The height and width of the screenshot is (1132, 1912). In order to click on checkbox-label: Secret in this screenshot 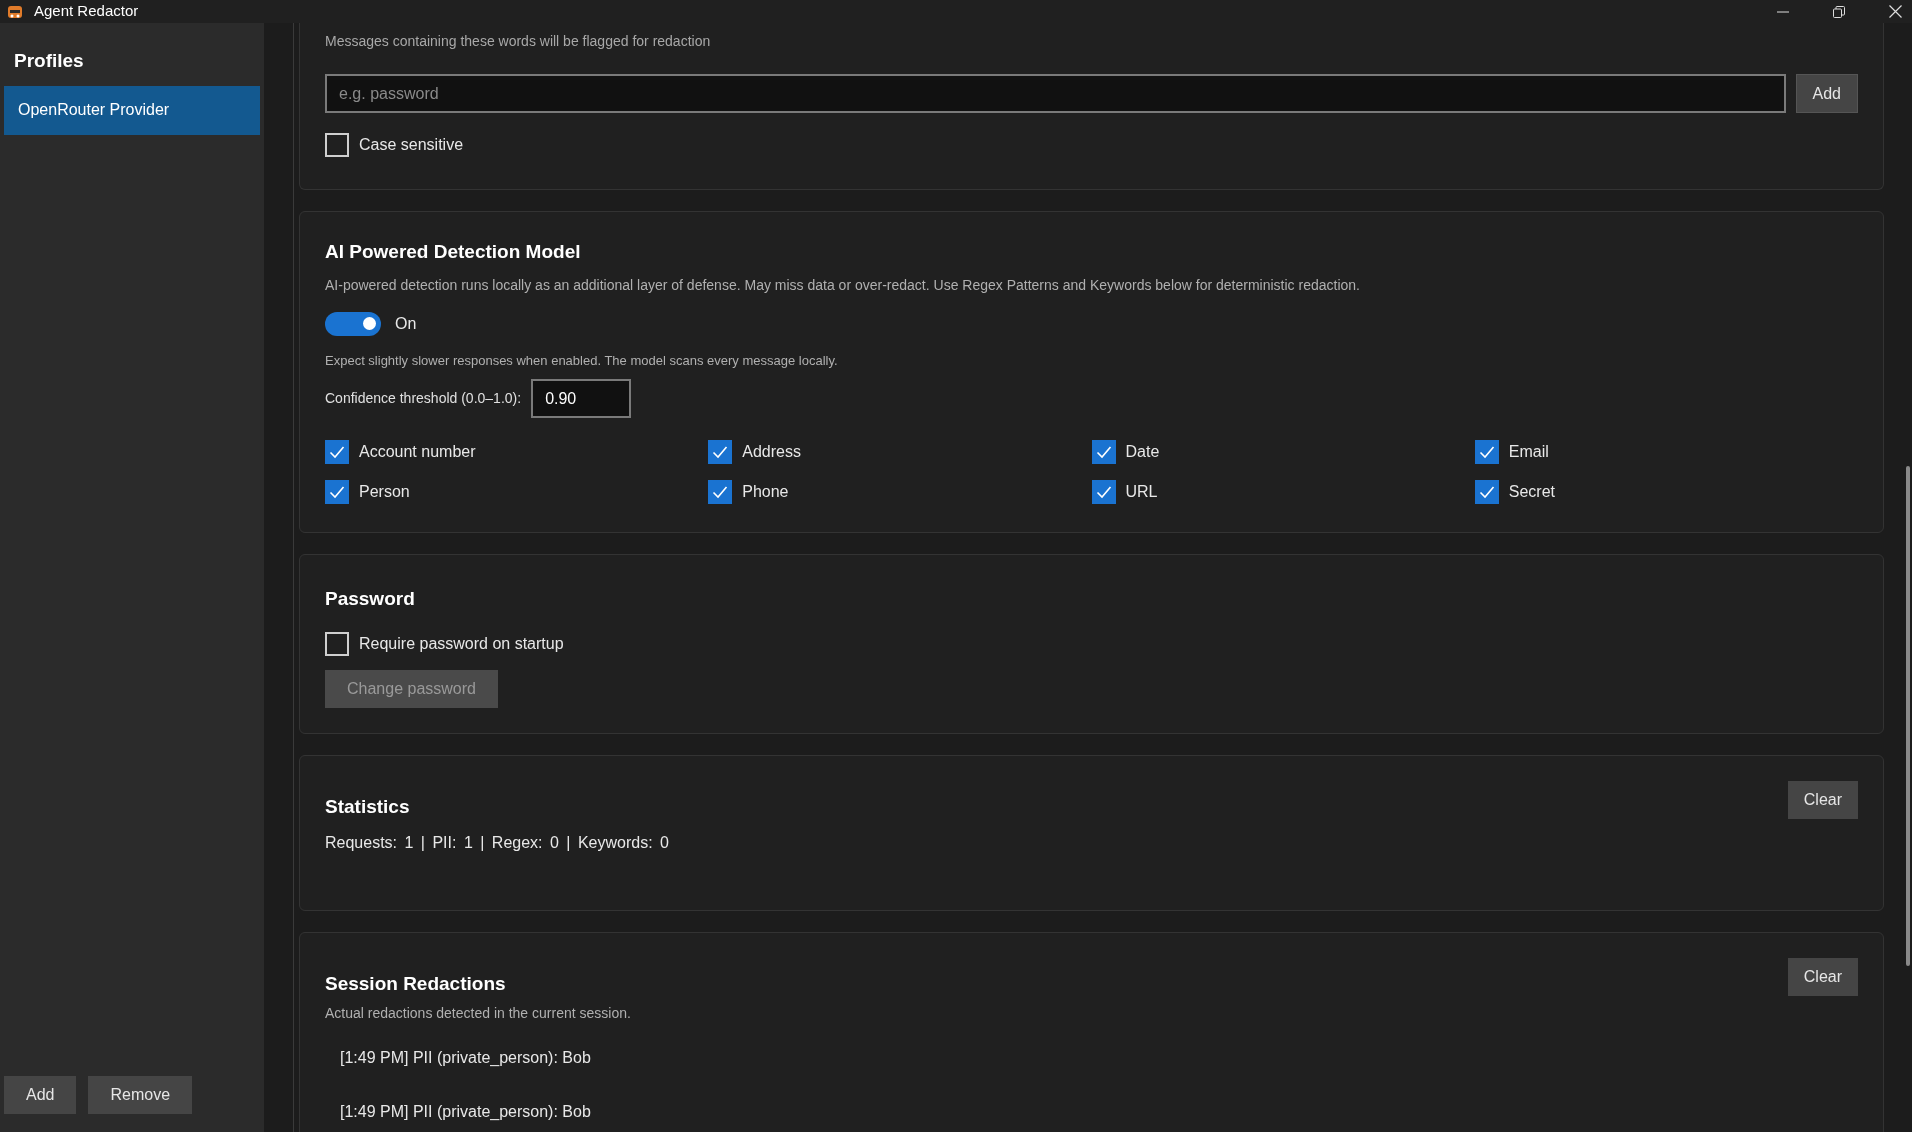, I will do `click(1531, 492)`.